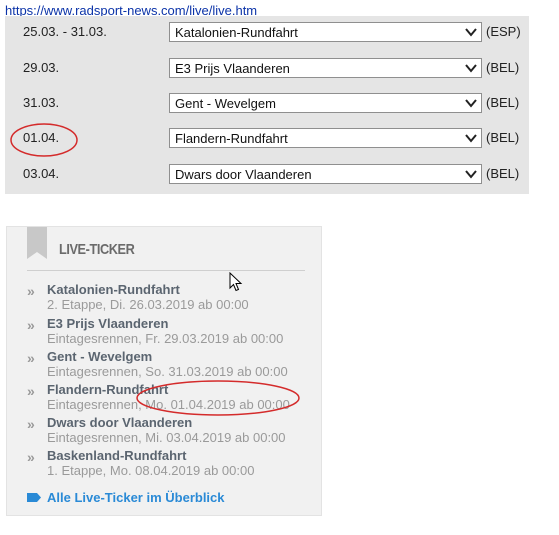 This screenshot has height=535, width=559. Describe the element at coordinates (168, 404) in the screenshot. I see `ticker-item-subtitle: Eintagesrennen, Mo. 01.04.2019 ab 00:00` at that location.